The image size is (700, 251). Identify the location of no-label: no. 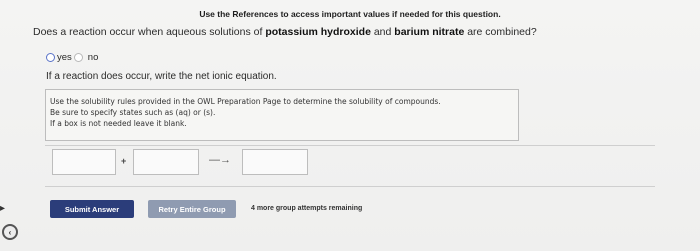
(93, 57).